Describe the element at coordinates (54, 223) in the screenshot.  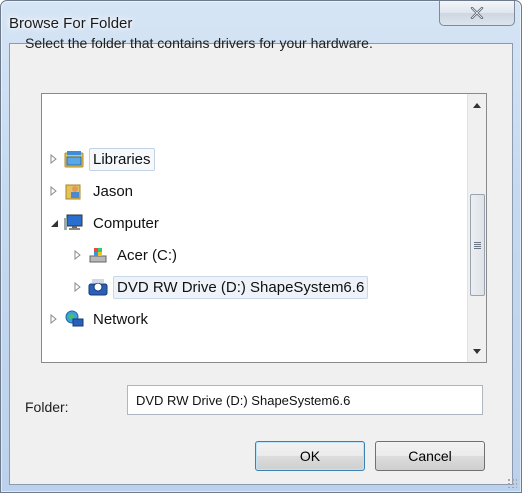
I see `collapse-arrow-icon` at that location.